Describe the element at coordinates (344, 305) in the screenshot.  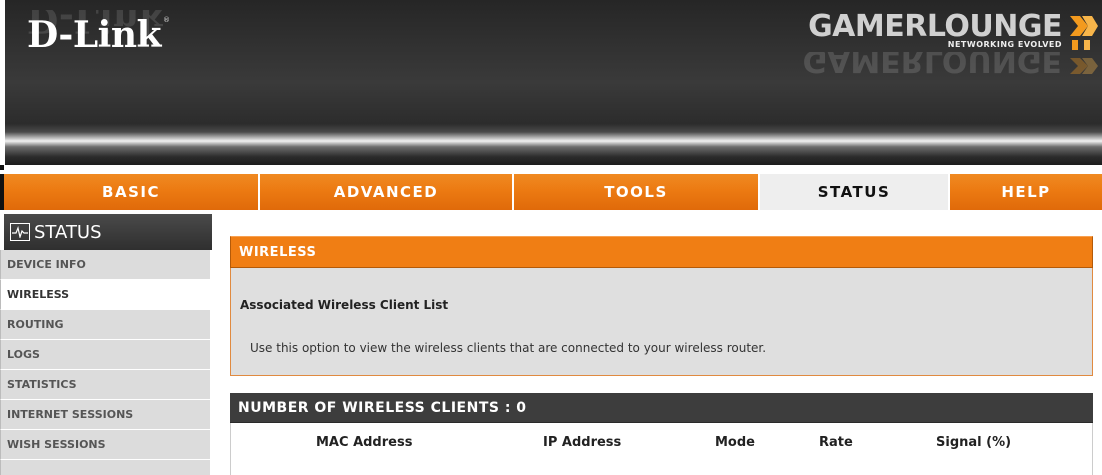
I see `client-list-subtitle: Associated Wireless Client List` at that location.